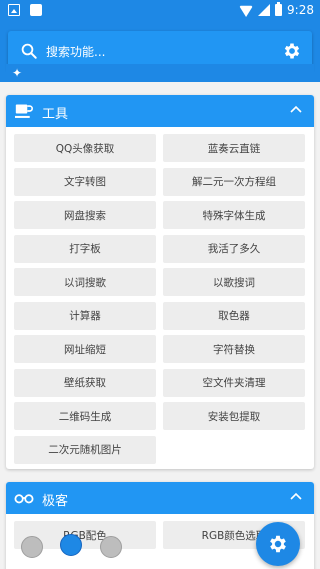 The image size is (320, 569). I want to click on tool-button: QQ头像获取, so click(85, 148).